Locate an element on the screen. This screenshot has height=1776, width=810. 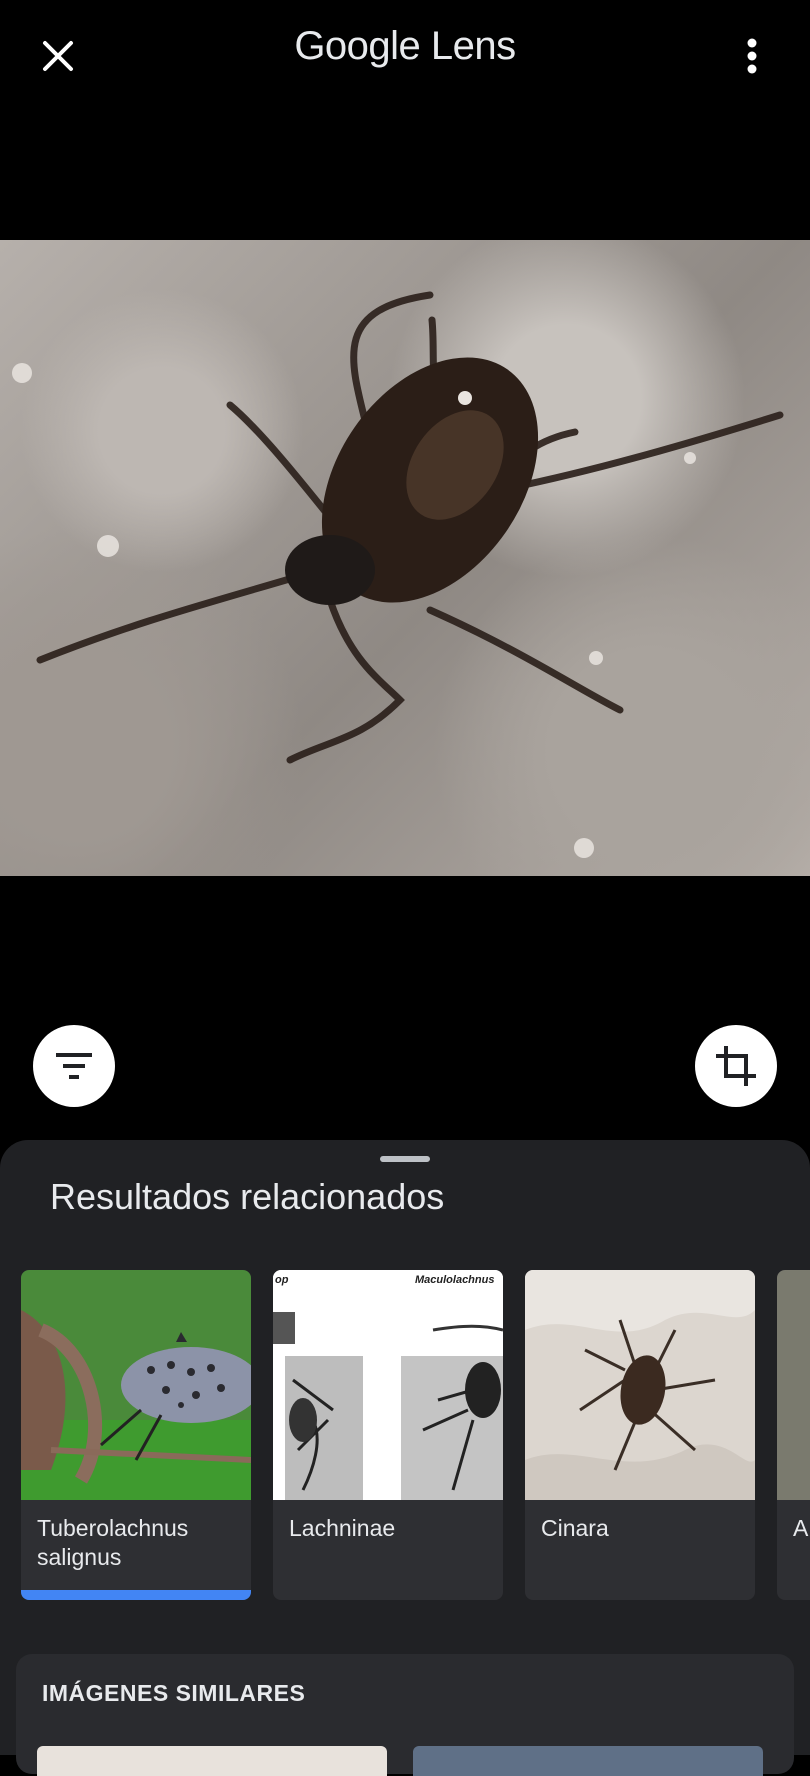
similar-images-title: IMÁGENES SIMILARES is located at coordinates (174, 1693).